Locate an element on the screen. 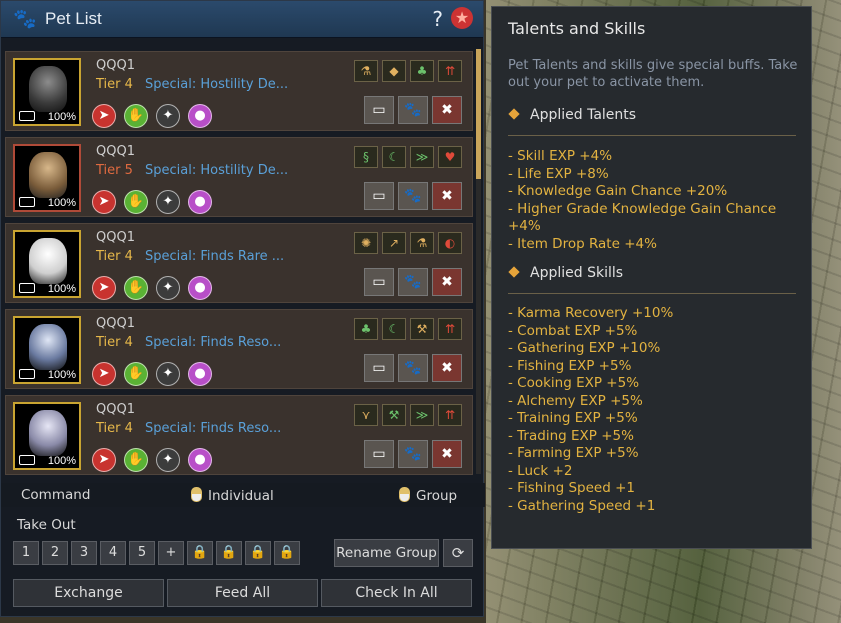  exchange-button: Exchange is located at coordinates (88, 593).